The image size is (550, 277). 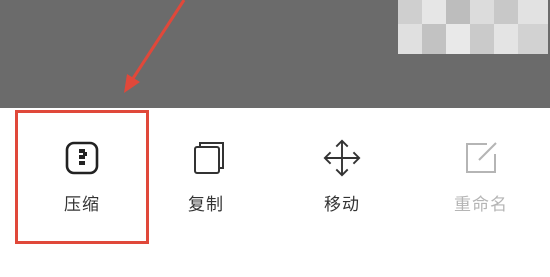 What do you see at coordinates (342, 158) in the screenshot?
I see `move-icon` at bounding box center [342, 158].